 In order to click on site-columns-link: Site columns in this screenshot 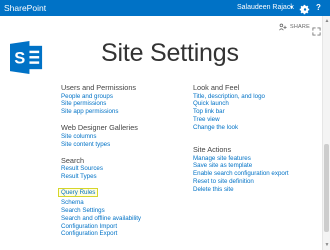, I will do `click(123, 137)`.